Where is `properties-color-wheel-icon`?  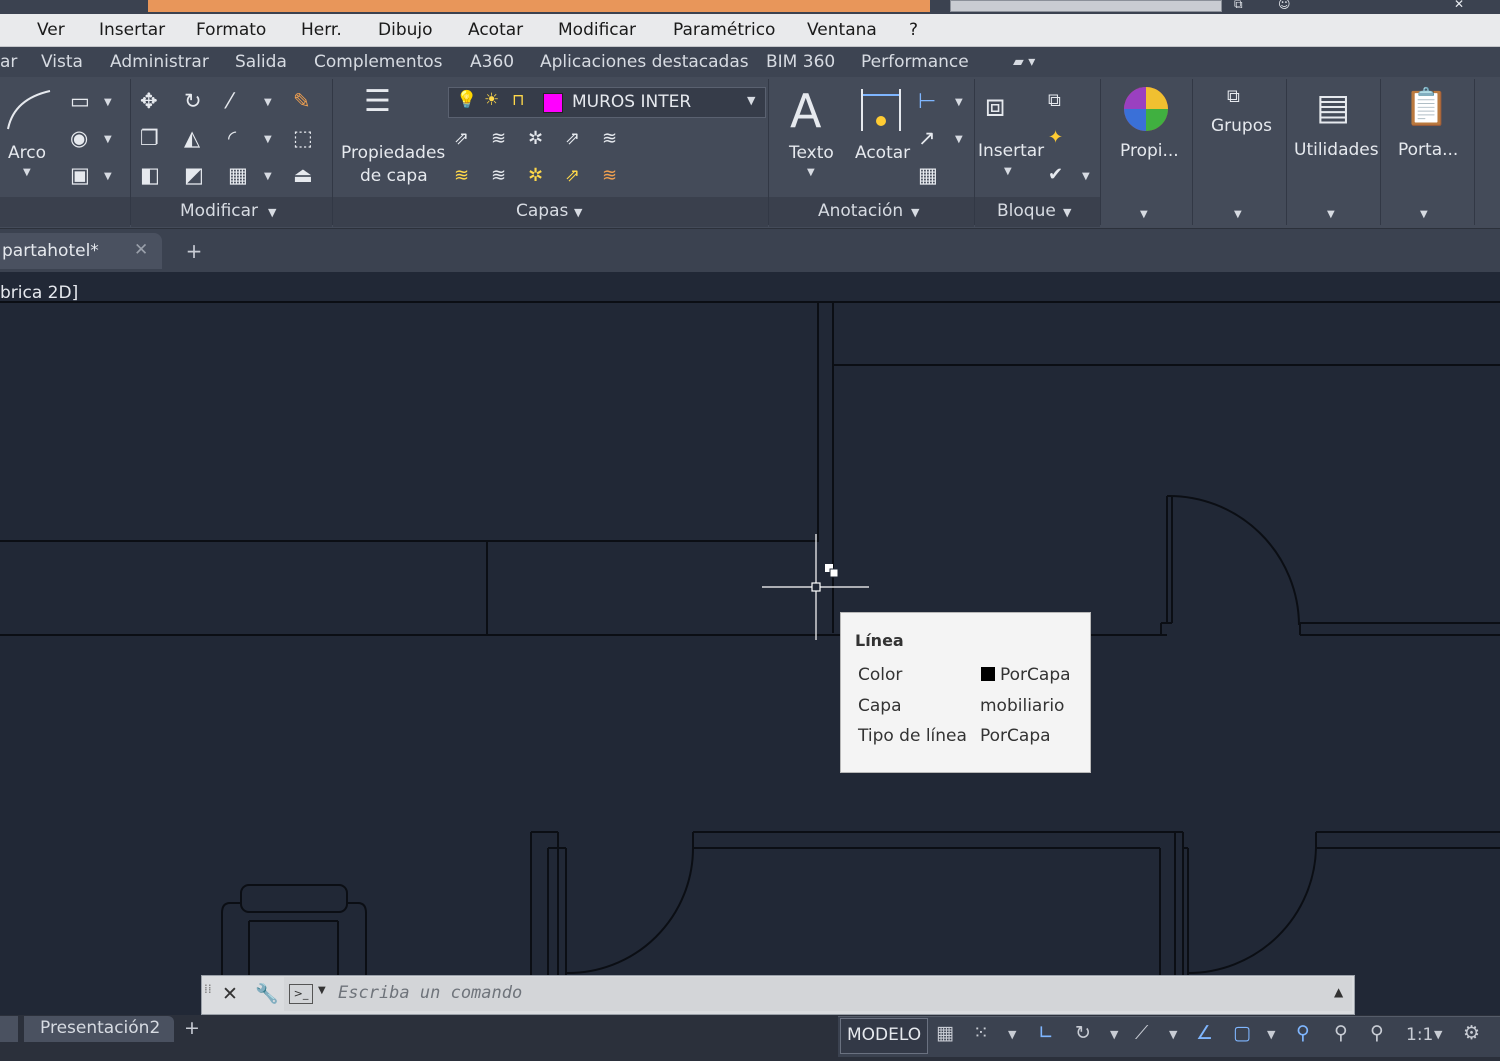 properties-color-wheel-icon is located at coordinates (1146, 109).